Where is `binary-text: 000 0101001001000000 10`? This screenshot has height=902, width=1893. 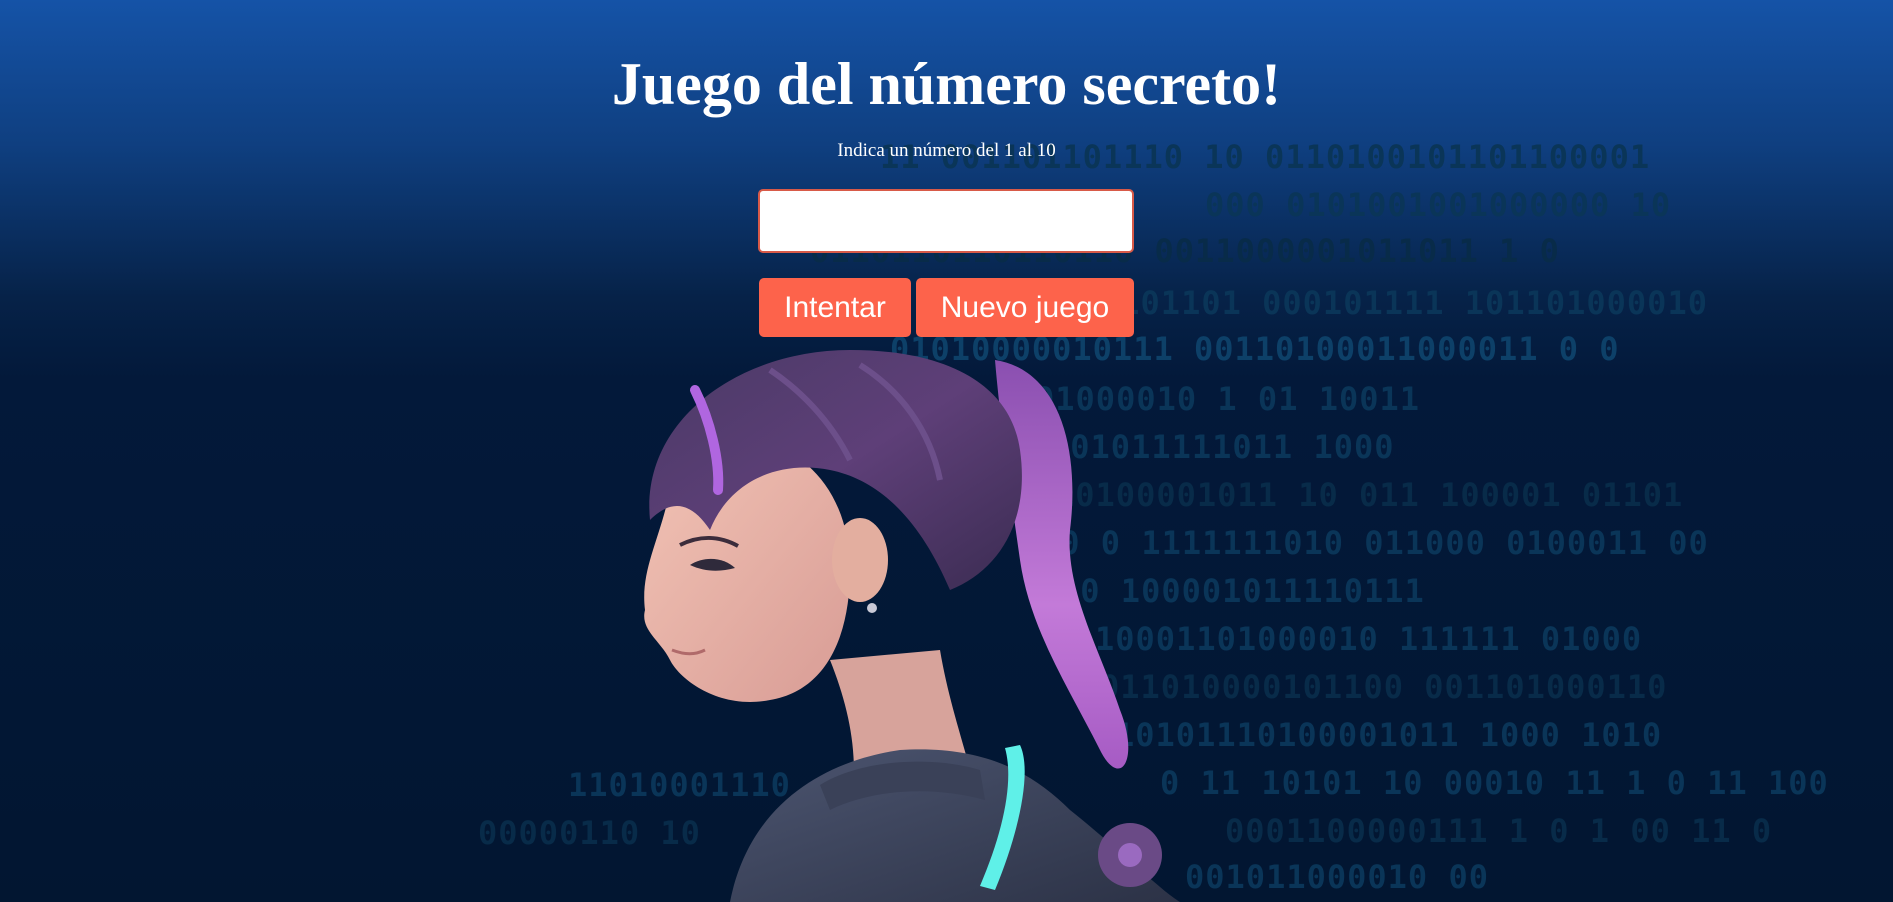 binary-text: 000 0101001001000000 10 is located at coordinates (1438, 205).